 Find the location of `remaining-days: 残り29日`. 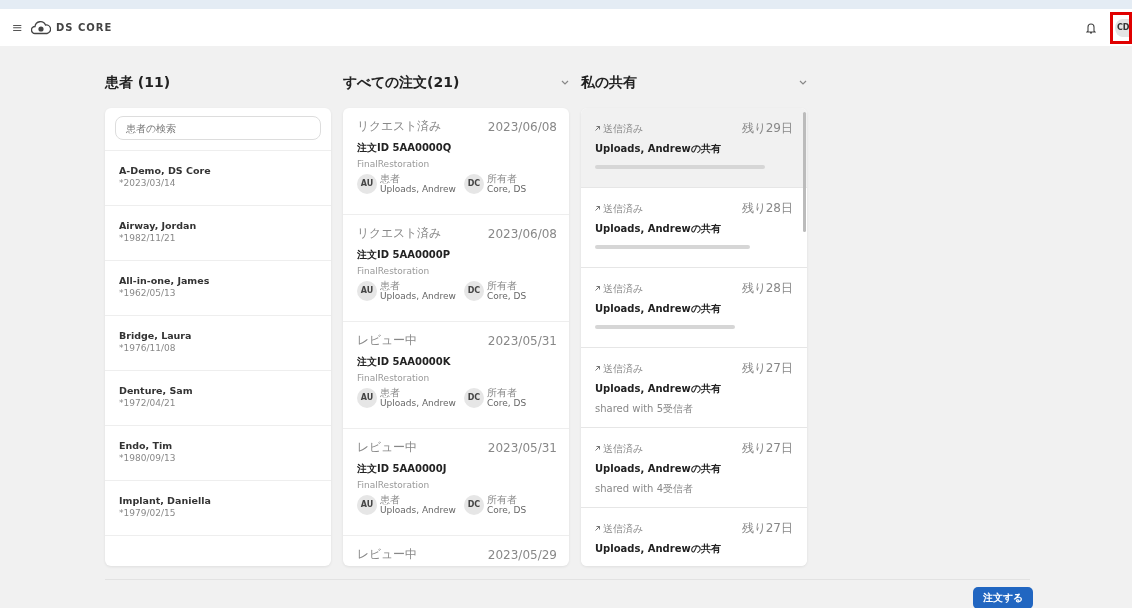

remaining-days: 残り29日 is located at coordinates (767, 128).